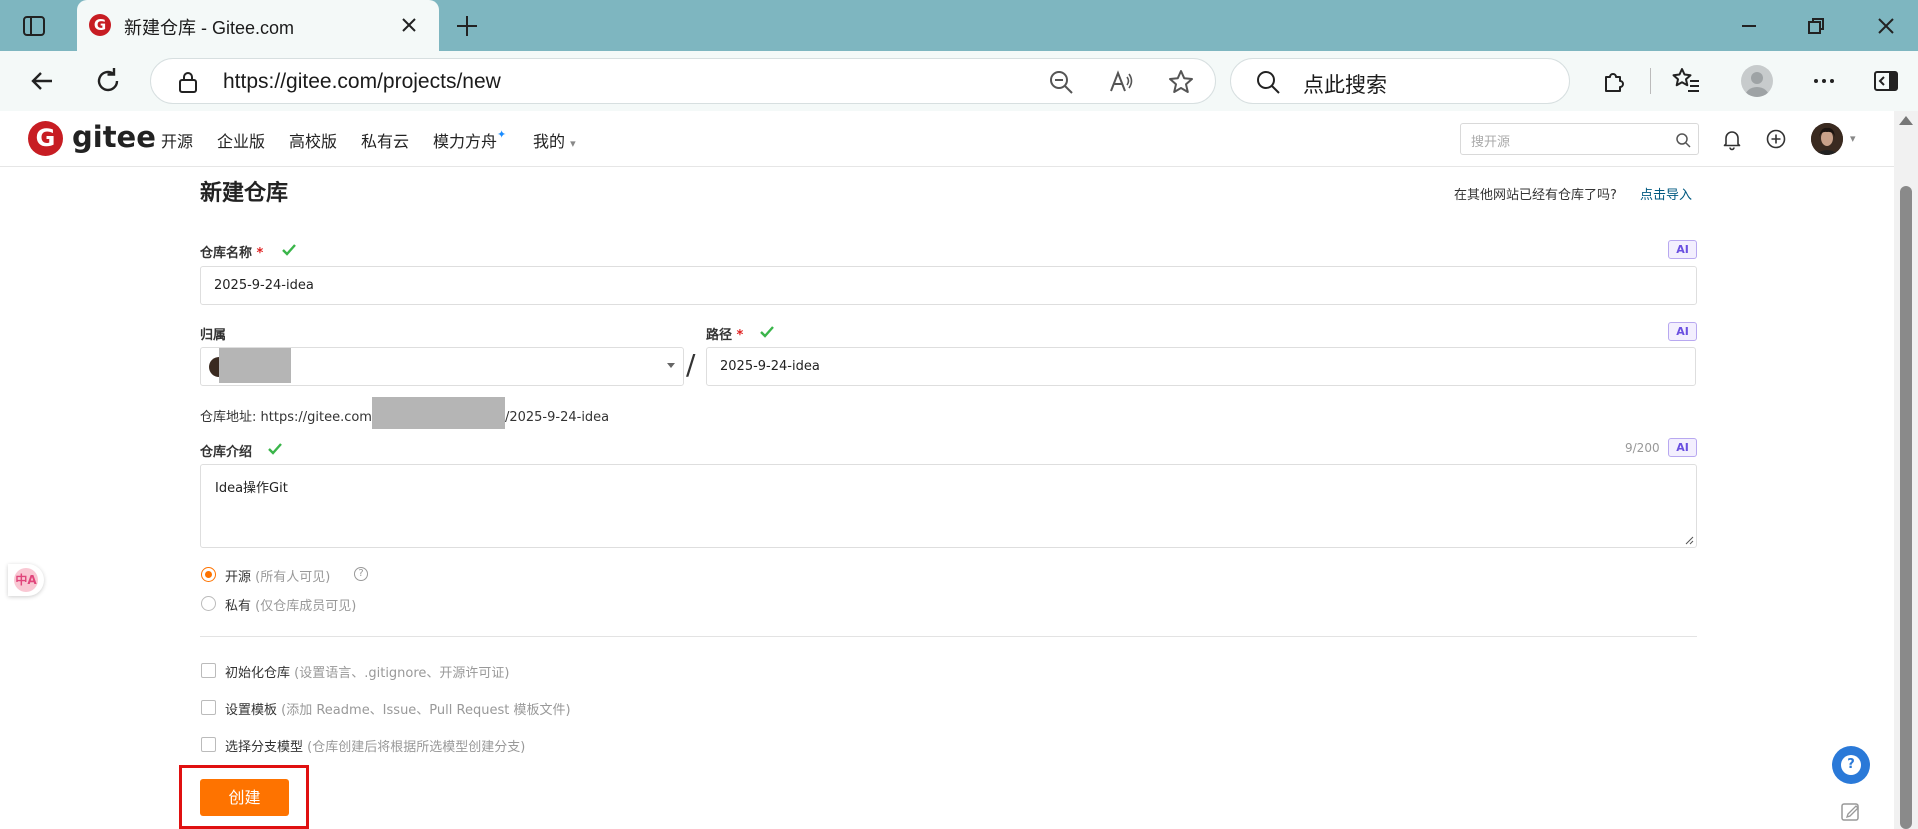 This screenshot has width=1918, height=829. I want to click on url-text: https://gitee.com/projects/new, so click(362, 82).